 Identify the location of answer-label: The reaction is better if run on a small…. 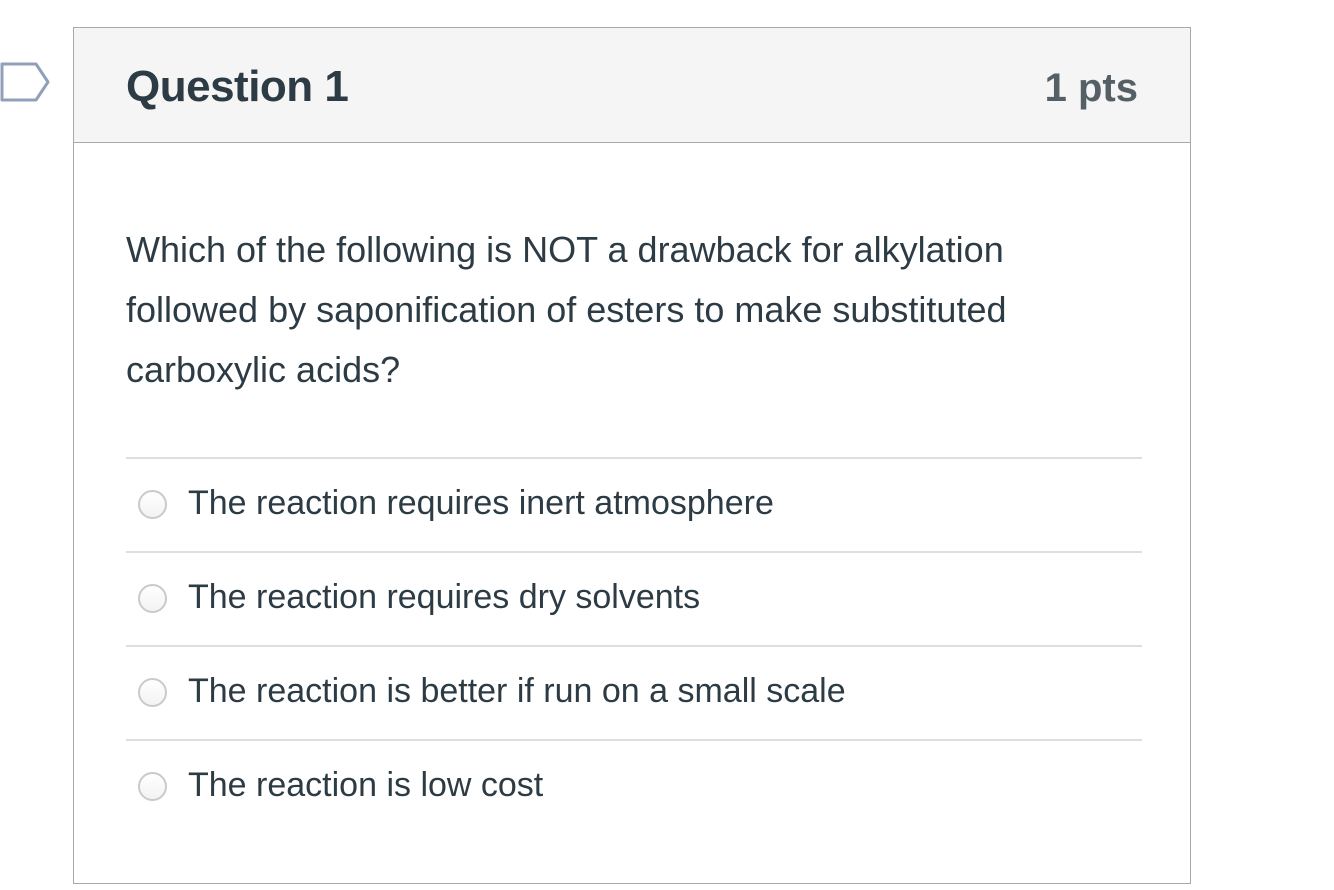
(517, 691).